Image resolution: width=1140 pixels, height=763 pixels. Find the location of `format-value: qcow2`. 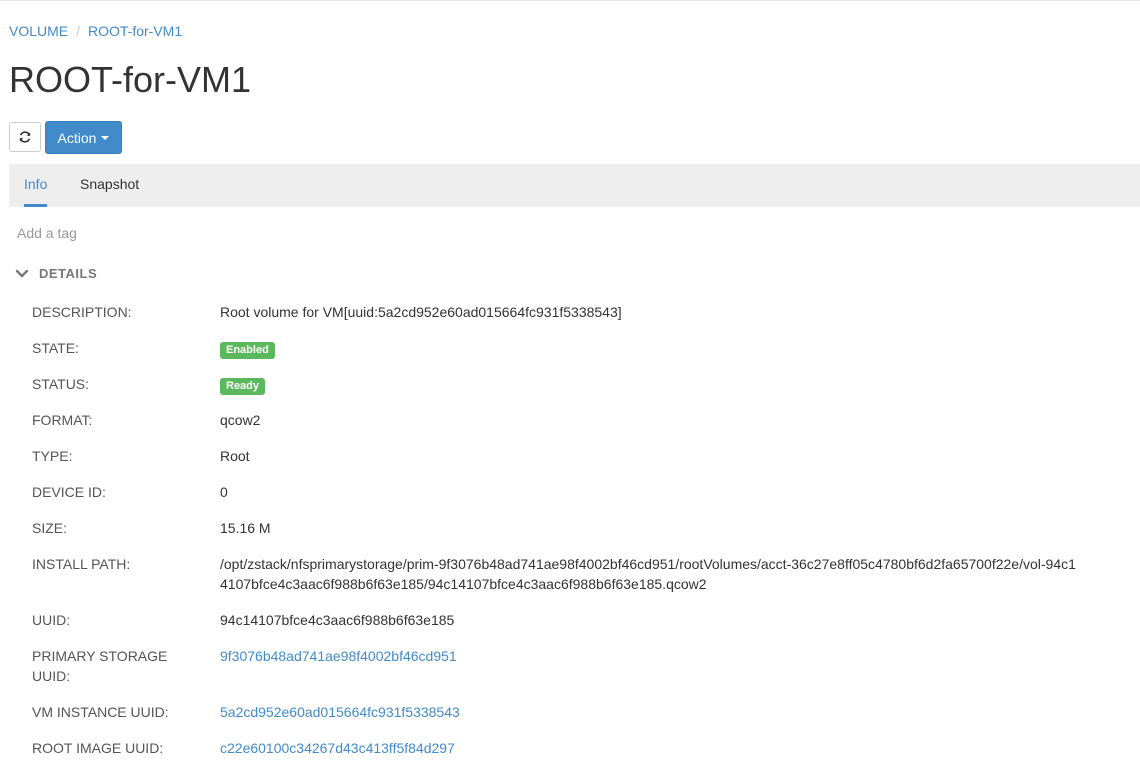

format-value: qcow2 is located at coordinates (240, 420).